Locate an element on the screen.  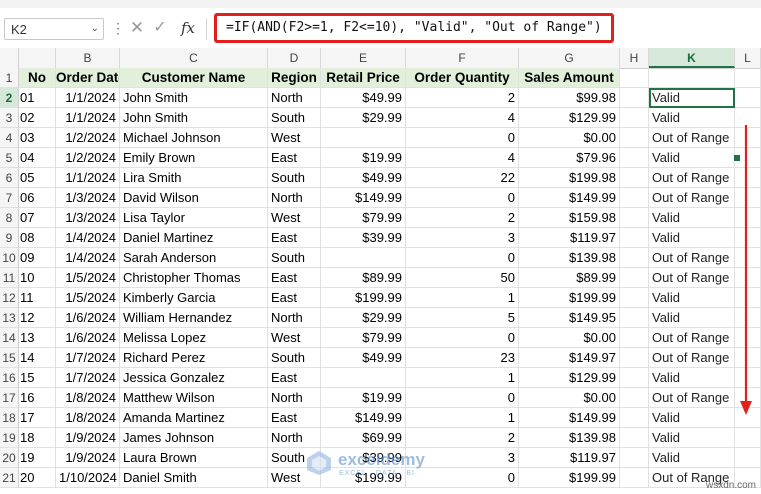
cell-retail-price: $19.99 is located at coordinates (363, 398).